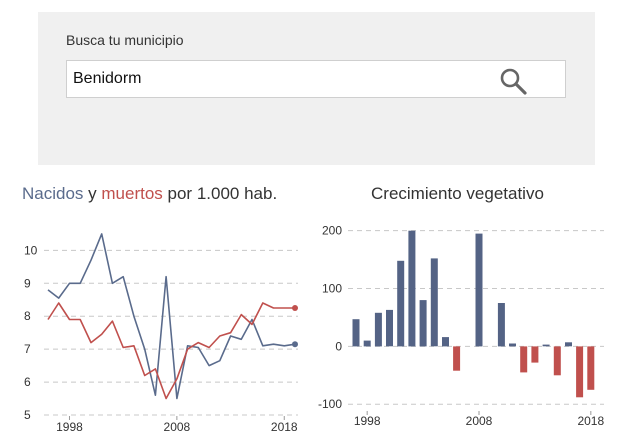 The height and width of the screenshot is (440, 640). Describe the element at coordinates (125, 40) in the screenshot. I see `search-label: Busca tu municipio` at that location.